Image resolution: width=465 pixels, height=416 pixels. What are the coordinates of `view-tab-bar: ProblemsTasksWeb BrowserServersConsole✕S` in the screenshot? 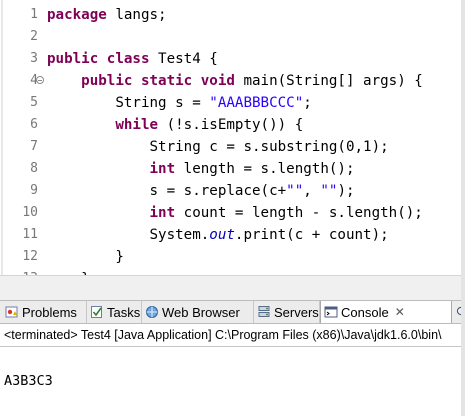 It's located at (232, 312).